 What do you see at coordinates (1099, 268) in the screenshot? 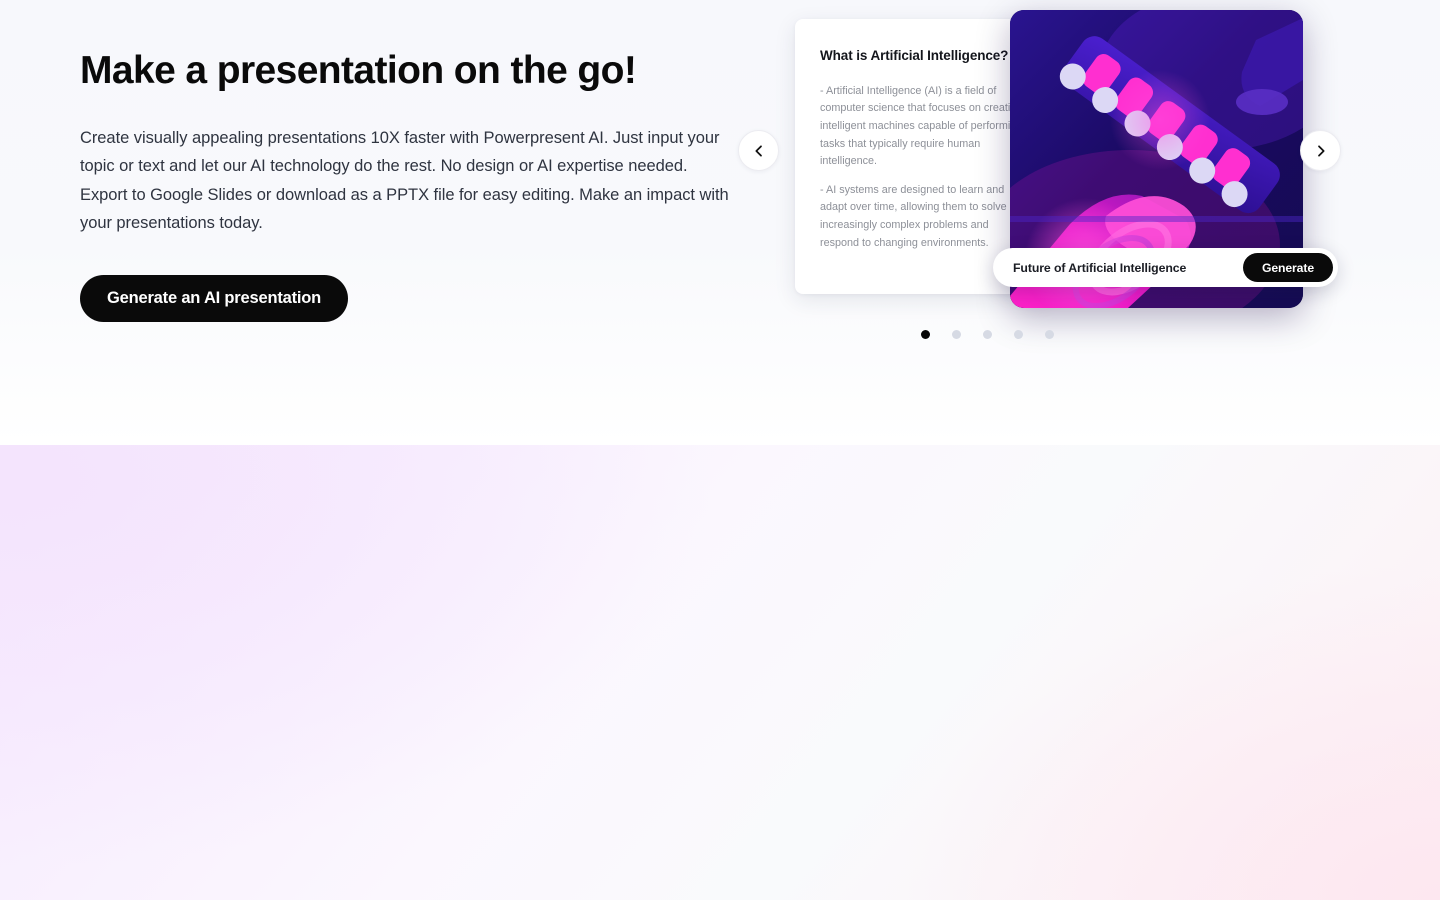
I see `prompt-input: Future of Artificial Intelligence` at bounding box center [1099, 268].